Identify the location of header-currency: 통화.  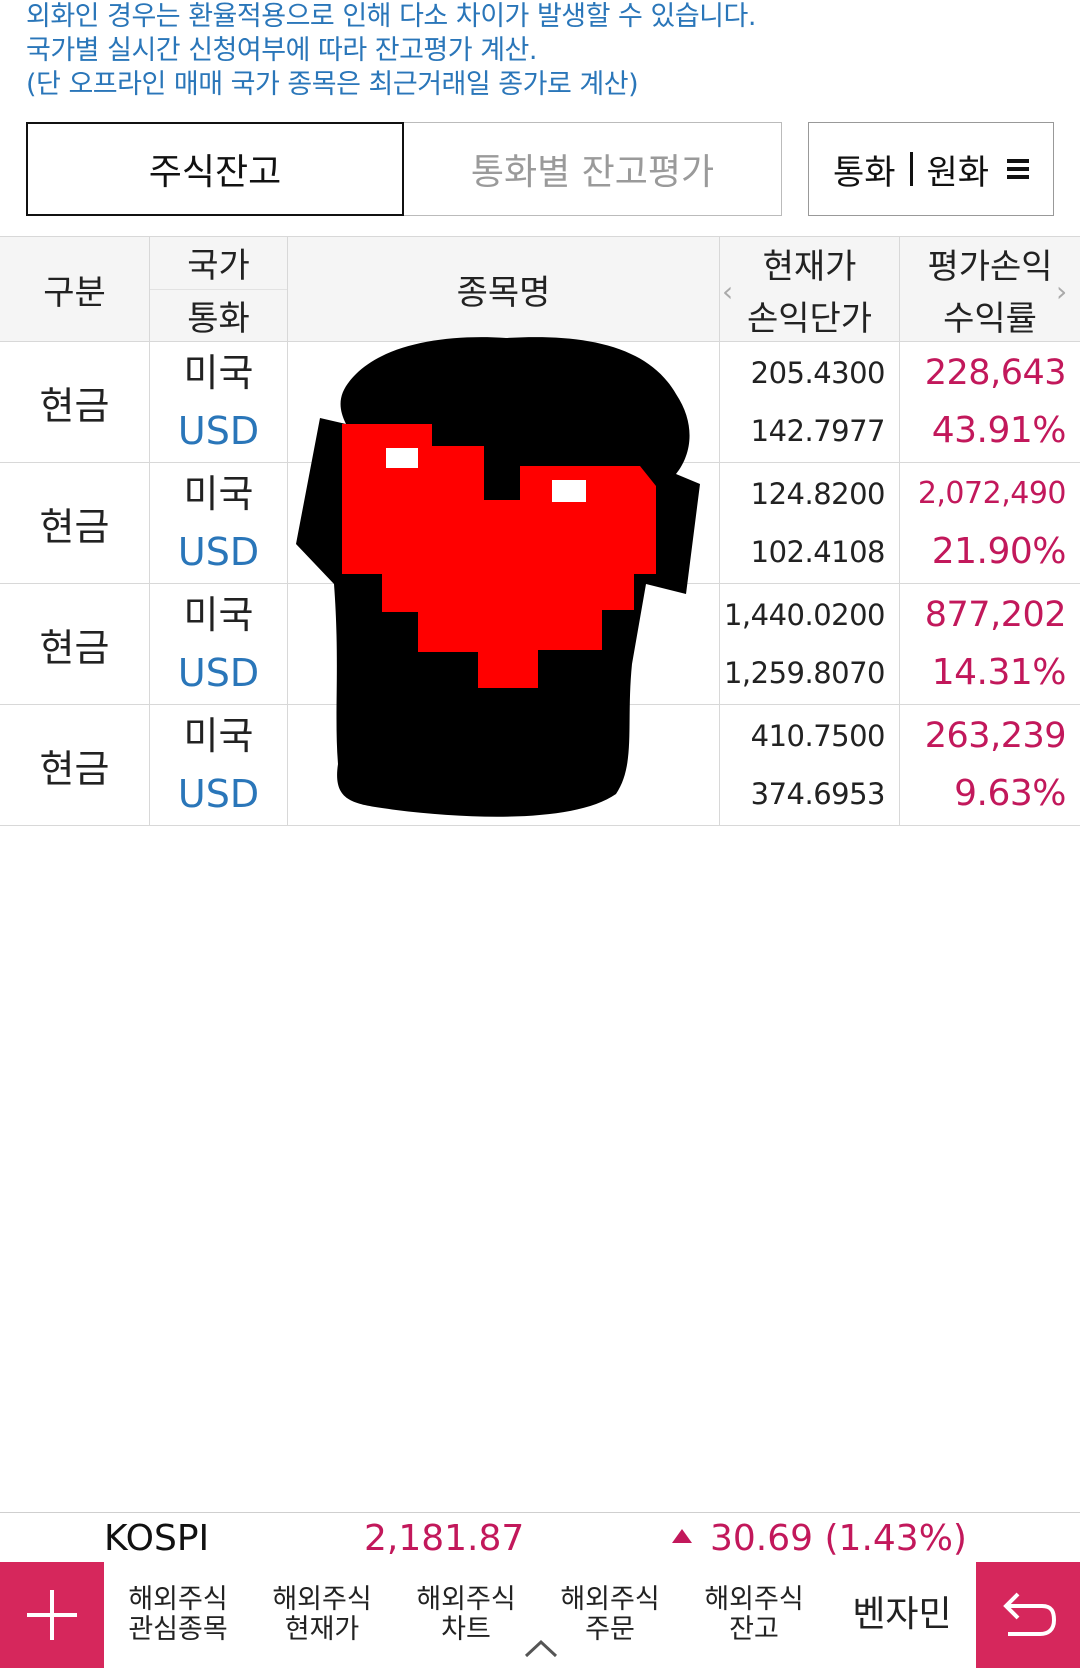
(218, 318).